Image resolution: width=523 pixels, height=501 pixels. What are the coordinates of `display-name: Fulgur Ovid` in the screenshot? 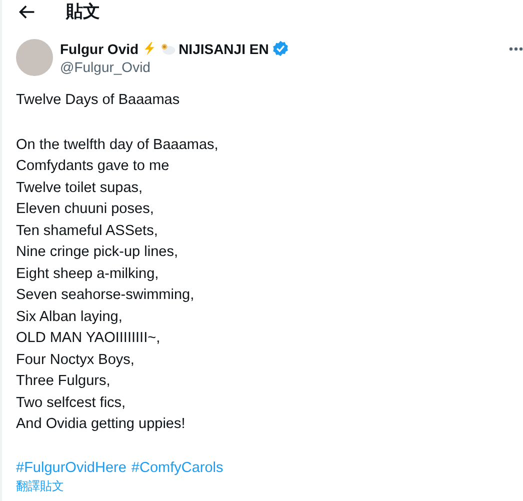 It's located at (99, 48).